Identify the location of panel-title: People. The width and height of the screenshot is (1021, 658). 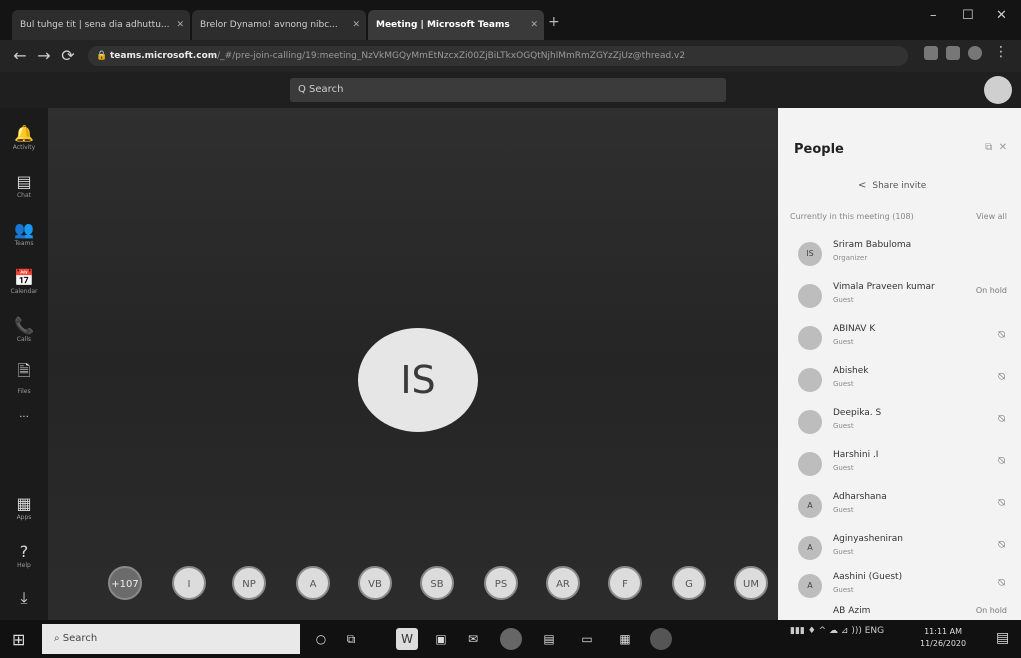
(819, 149).